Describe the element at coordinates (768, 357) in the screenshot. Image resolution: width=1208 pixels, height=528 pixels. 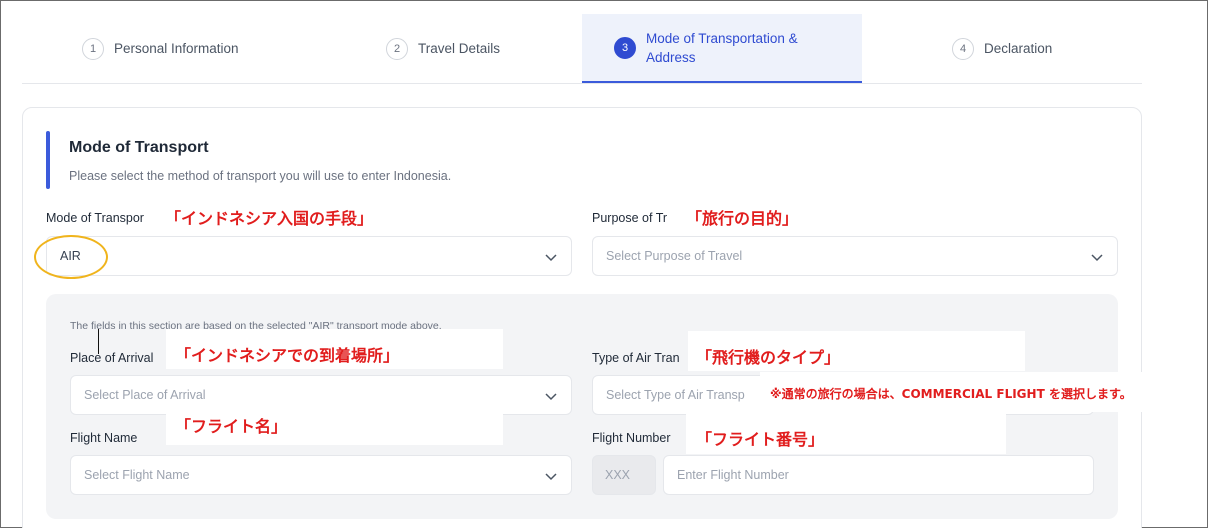
I see `annotation-type-of-air-transport: 「飛行機のタイプ」` at that location.